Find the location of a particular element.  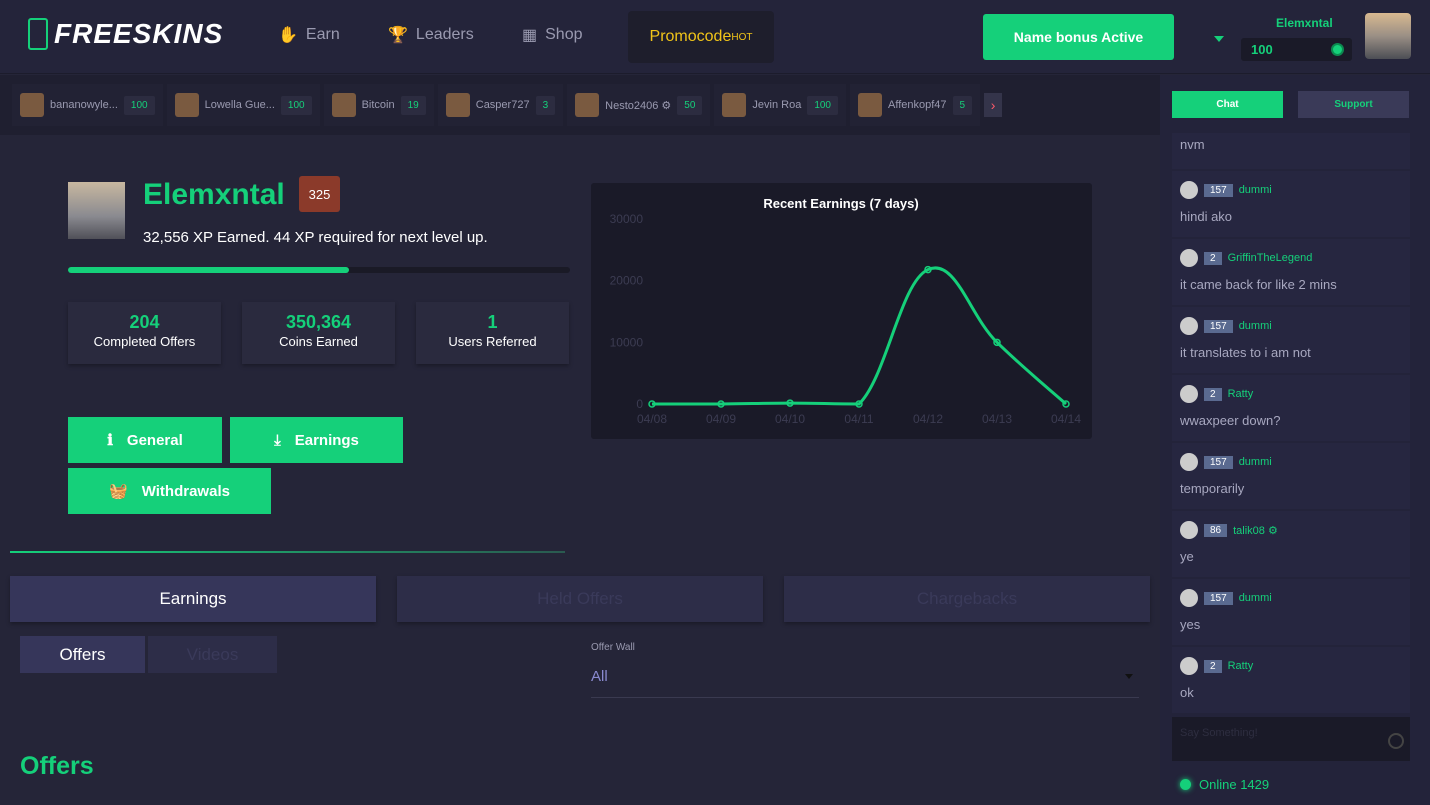

tab-earnings: Earnings is located at coordinates (193, 599).